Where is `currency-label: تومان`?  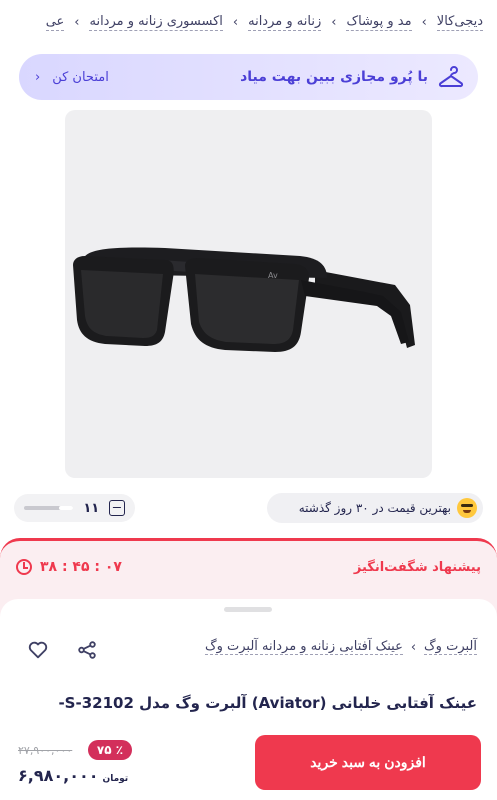
currency-label: تومان is located at coordinates (115, 779).